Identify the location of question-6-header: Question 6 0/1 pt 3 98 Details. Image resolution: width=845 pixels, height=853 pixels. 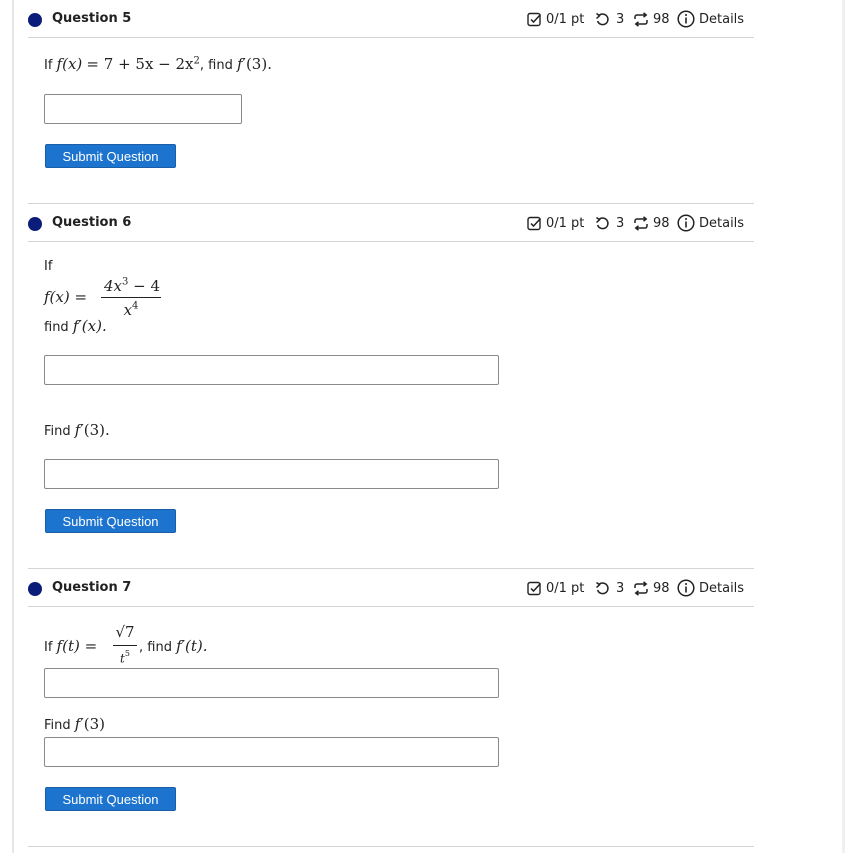
(391, 224).